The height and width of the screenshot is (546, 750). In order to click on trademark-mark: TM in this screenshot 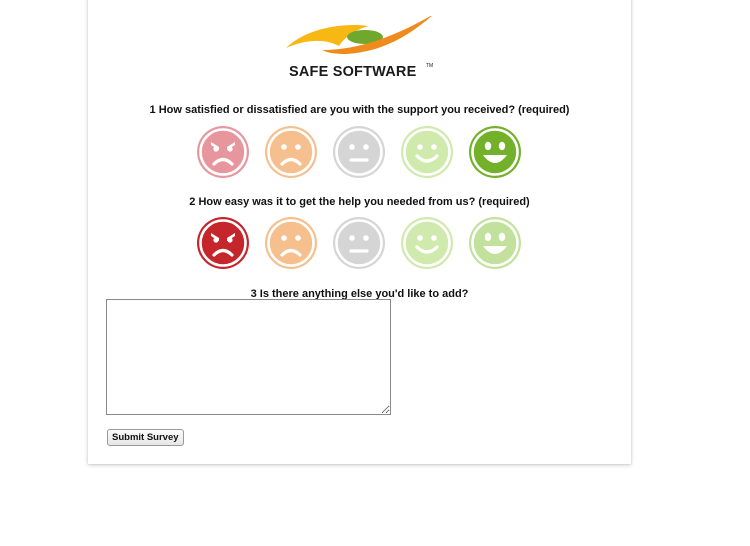, I will do `click(430, 66)`.